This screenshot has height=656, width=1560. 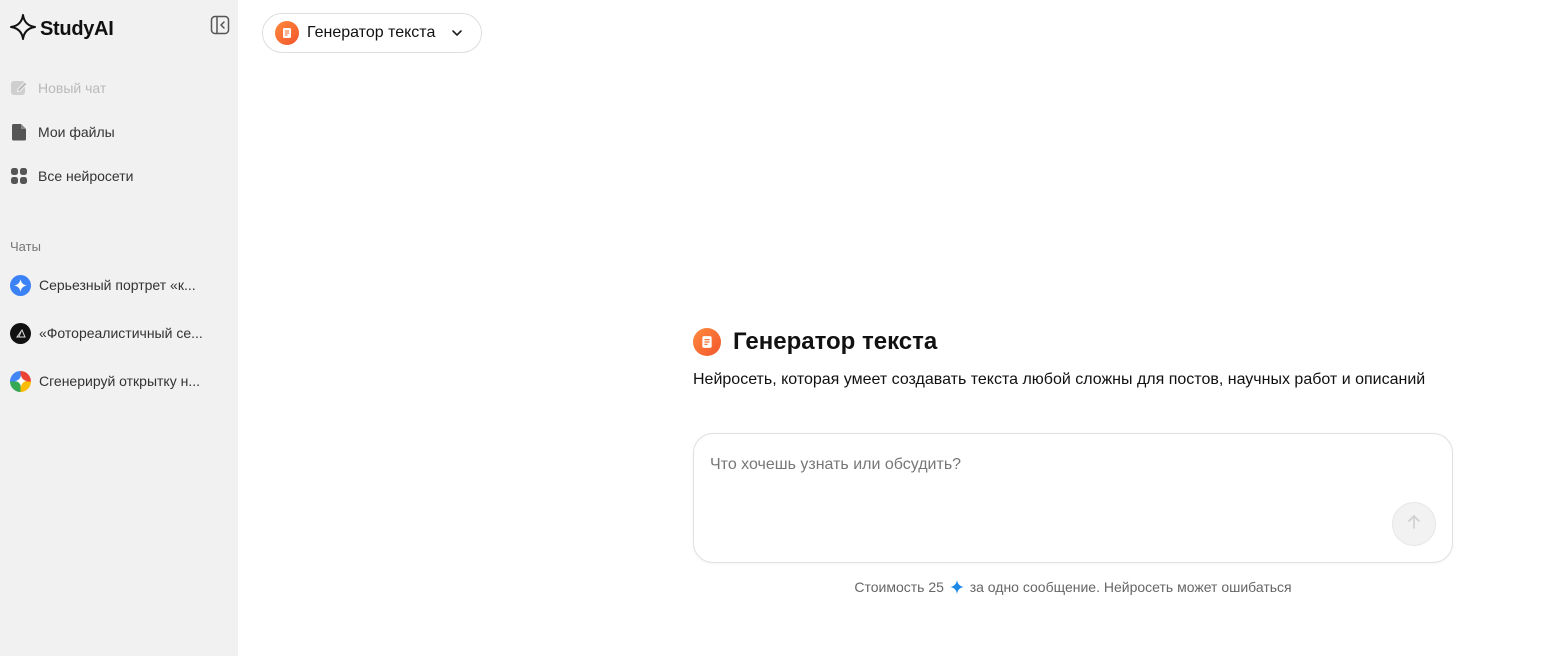 I want to click on cost-text-before: Стоимость 25, so click(x=899, y=587).